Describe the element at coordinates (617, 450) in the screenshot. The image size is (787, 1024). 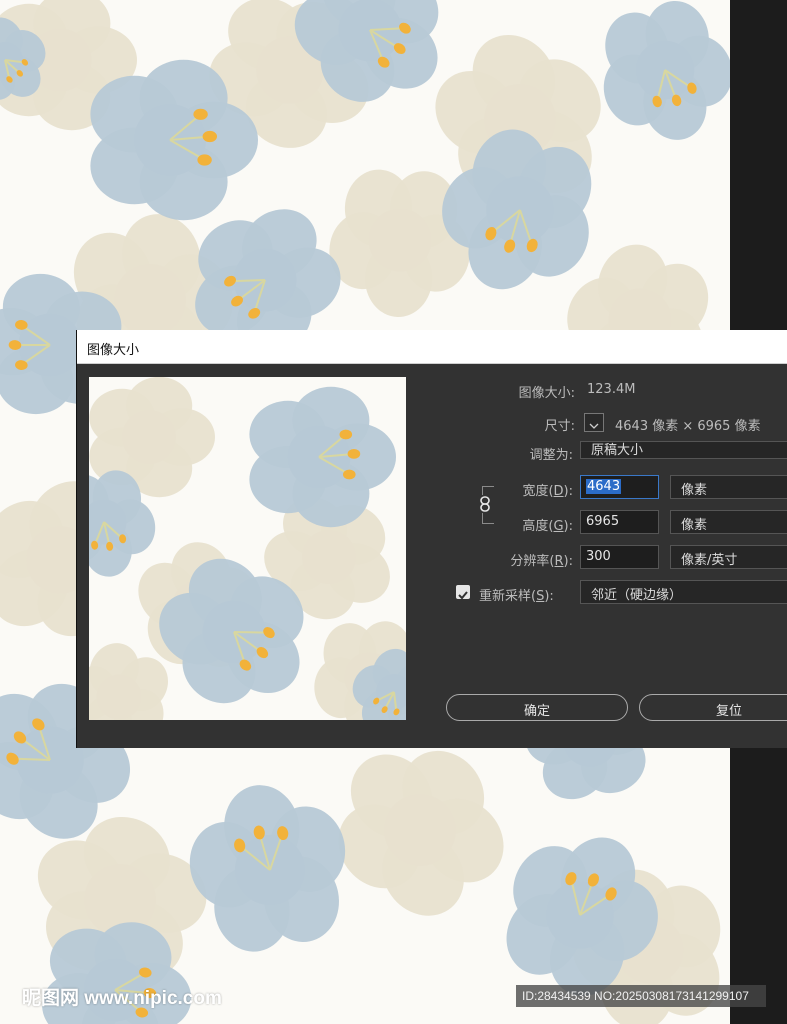
I see `fit-to-value: 原稿大小` at that location.